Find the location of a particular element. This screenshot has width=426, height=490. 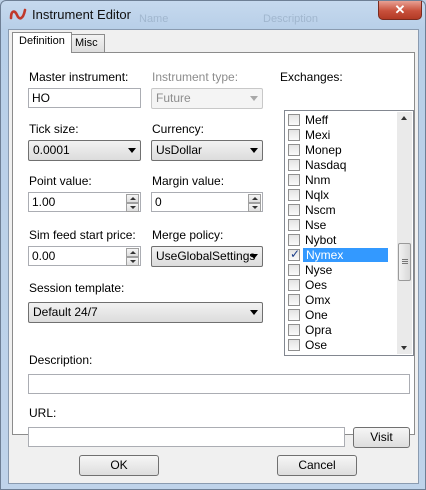

window-title: Instrument Editor is located at coordinates (81, 14).